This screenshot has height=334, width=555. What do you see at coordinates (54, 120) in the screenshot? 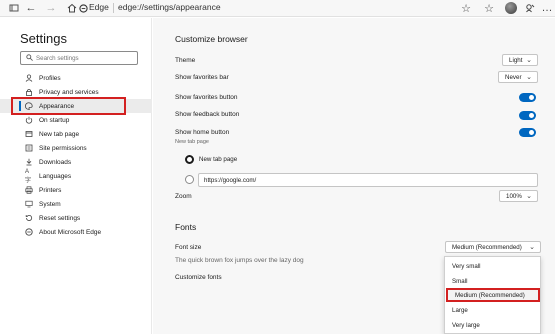
I see `sidebar-item-label: On startup` at bounding box center [54, 120].